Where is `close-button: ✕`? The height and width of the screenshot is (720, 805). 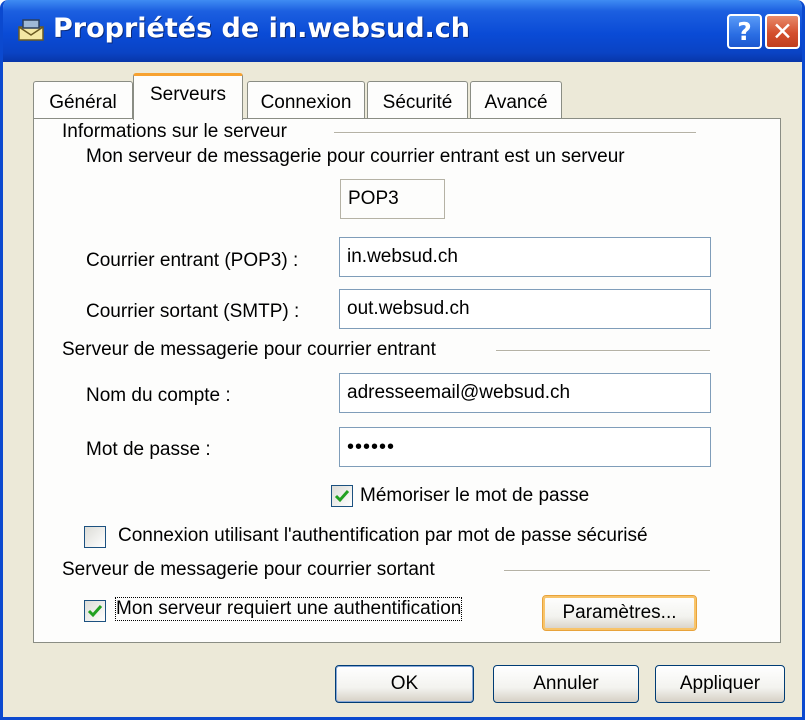
close-button: ✕ is located at coordinates (782, 31).